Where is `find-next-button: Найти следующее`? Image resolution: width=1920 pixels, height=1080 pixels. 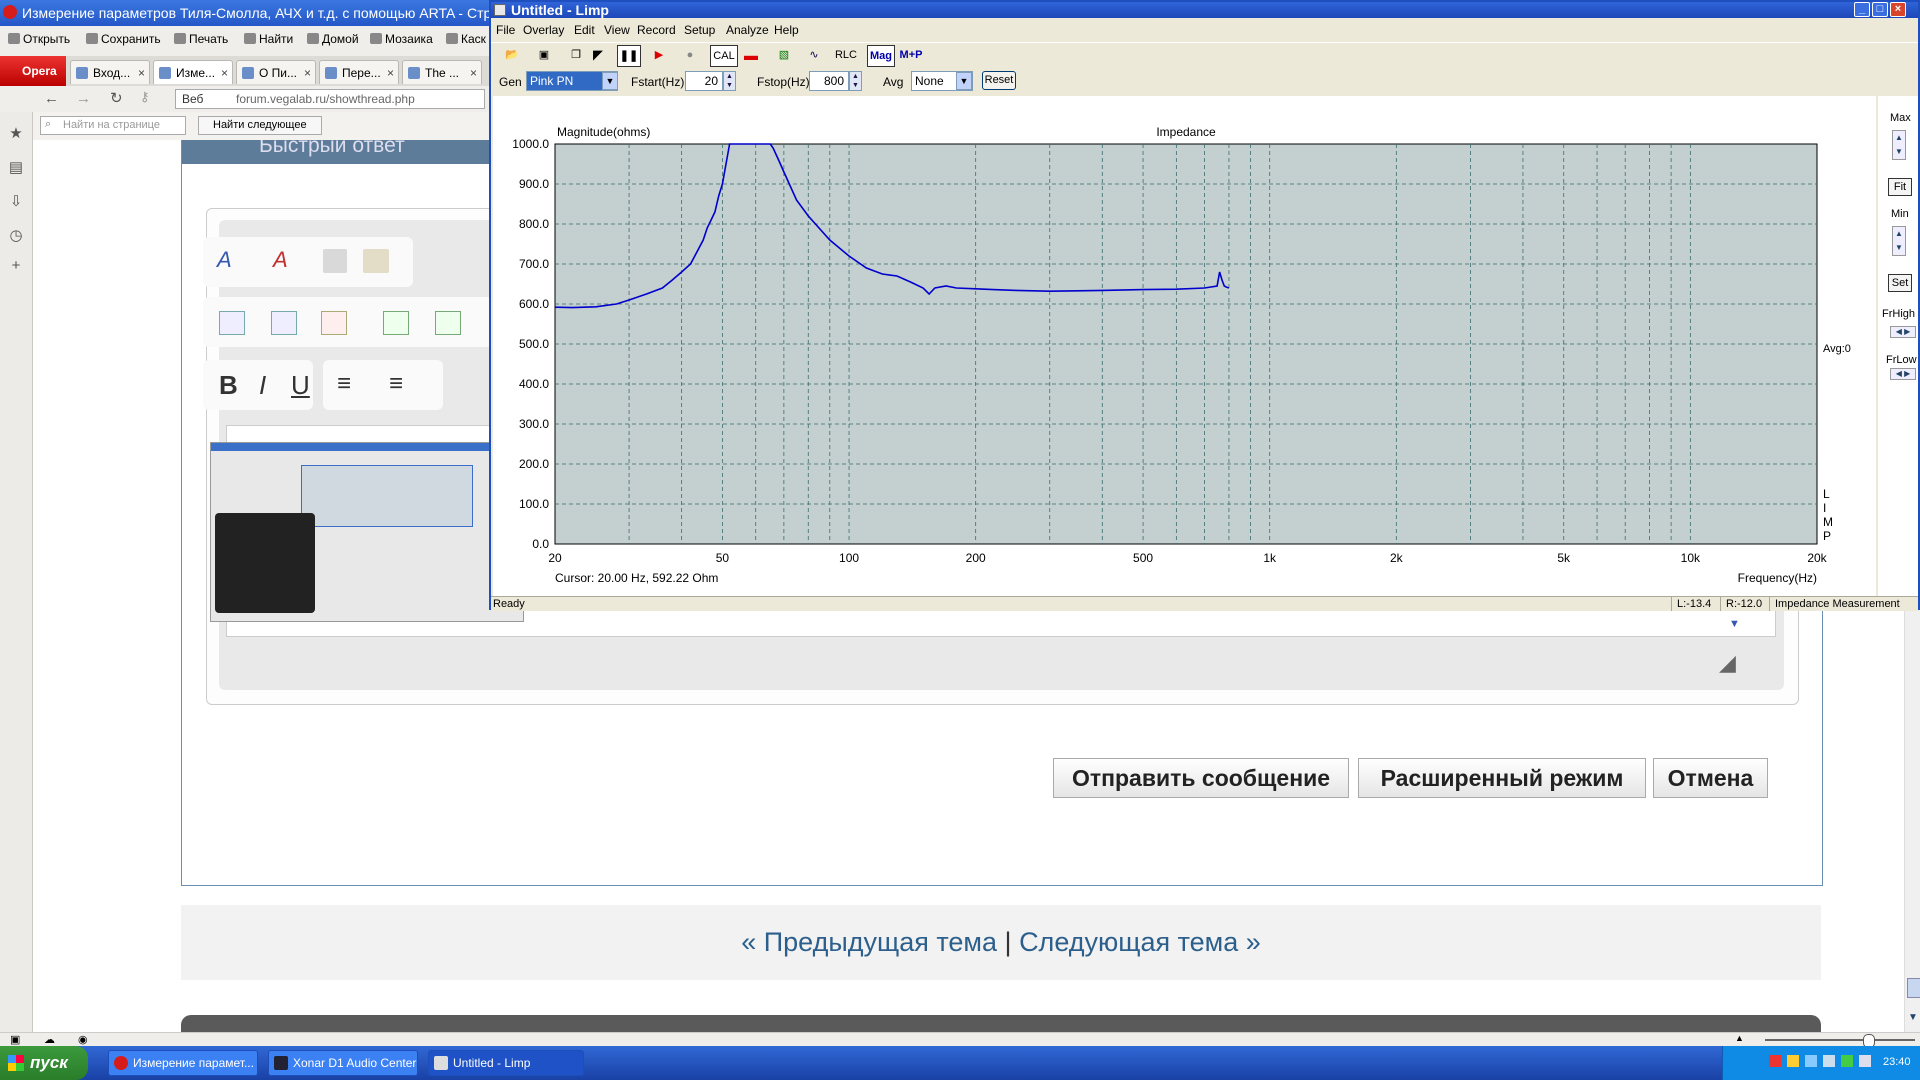
find-next-button: Найти следующее is located at coordinates (260, 125).